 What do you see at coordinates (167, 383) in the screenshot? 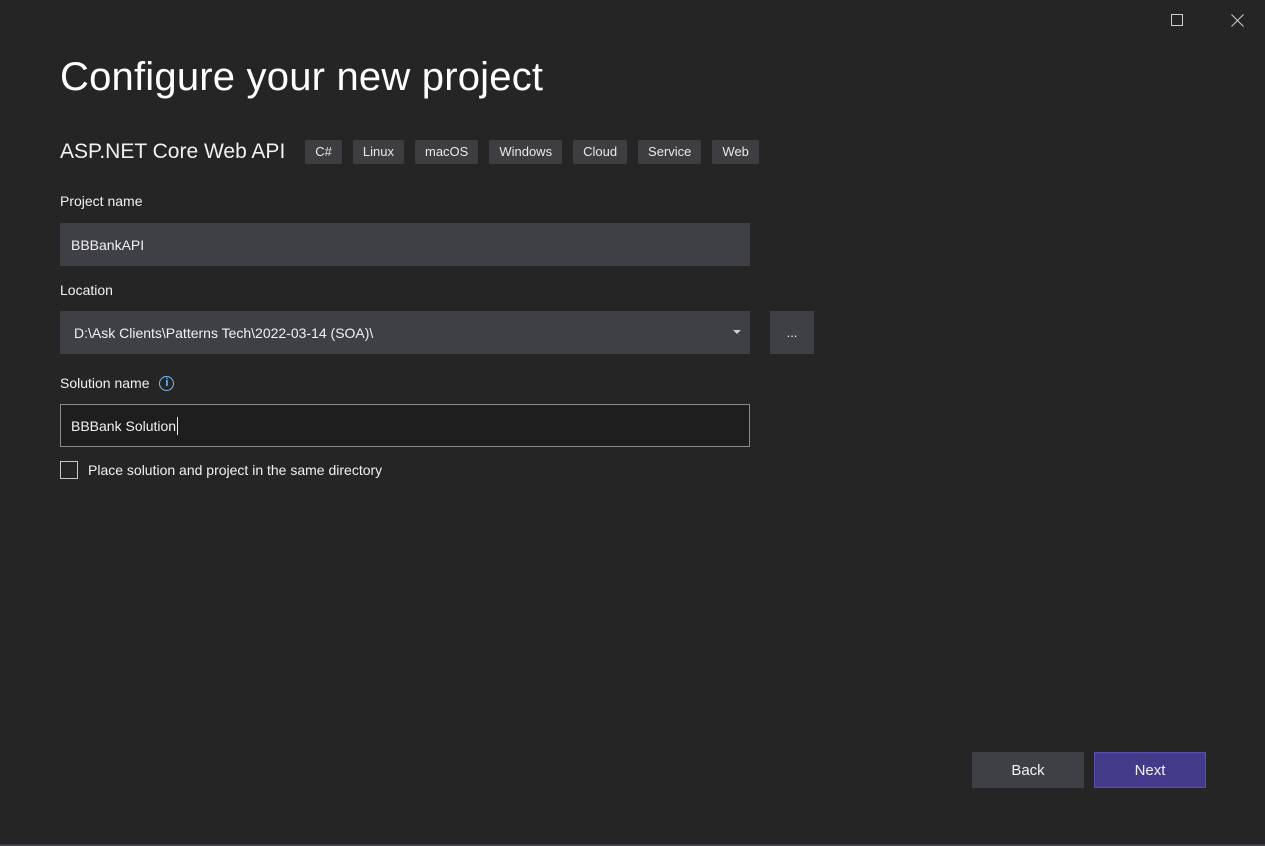
I see `info-icon: i` at bounding box center [167, 383].